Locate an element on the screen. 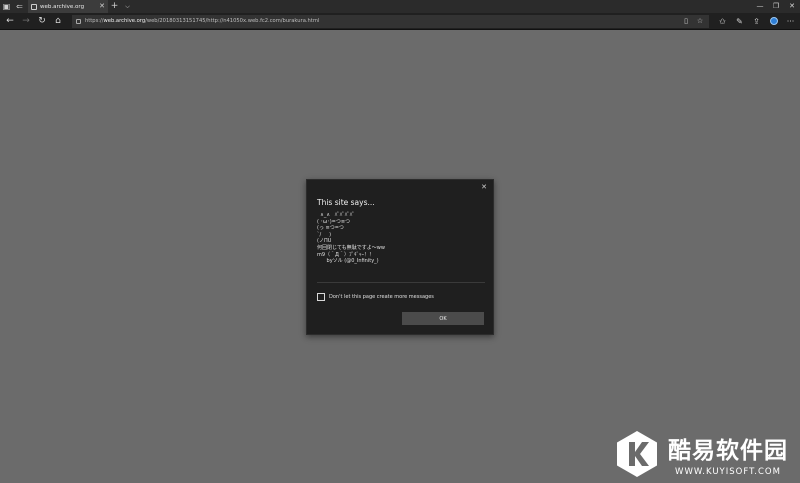 The width and height of the screenshot is (800, 483). maximize-button: ❐ is located at coordinates (776, 6).